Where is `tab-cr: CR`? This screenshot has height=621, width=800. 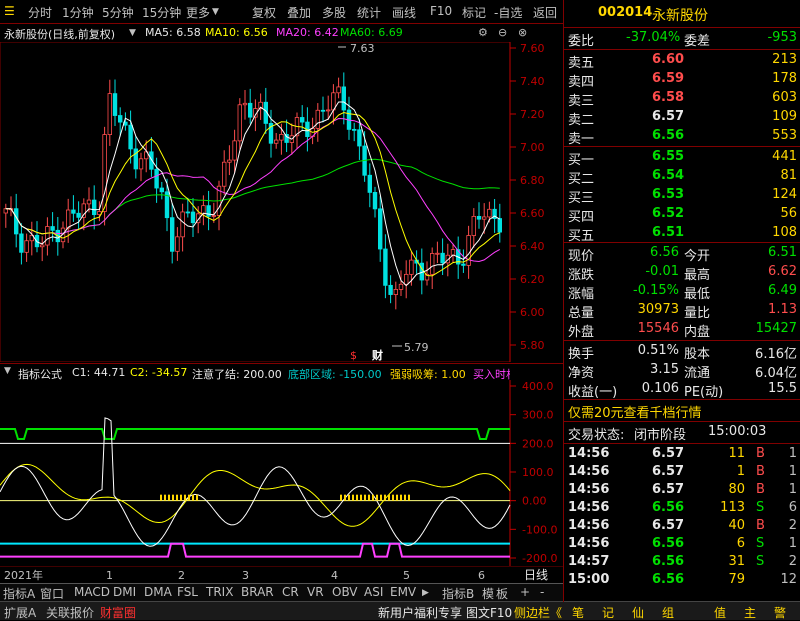
tab-cr: CR is located at coordinates (290, 592).